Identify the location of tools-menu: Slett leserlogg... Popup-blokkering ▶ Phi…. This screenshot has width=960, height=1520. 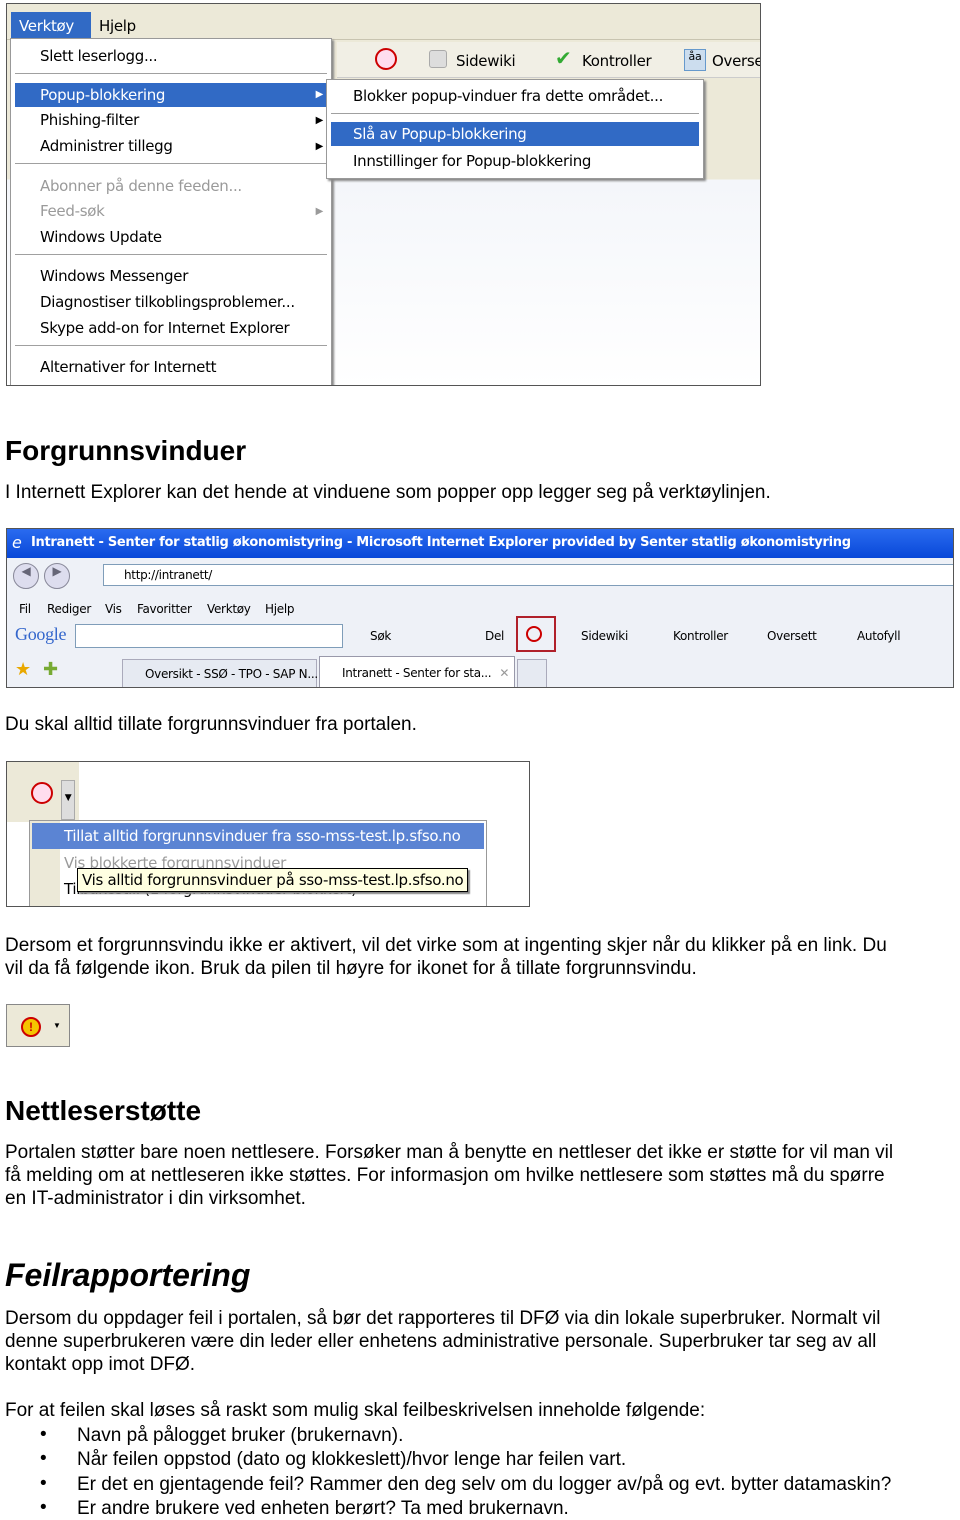
(171, 211).